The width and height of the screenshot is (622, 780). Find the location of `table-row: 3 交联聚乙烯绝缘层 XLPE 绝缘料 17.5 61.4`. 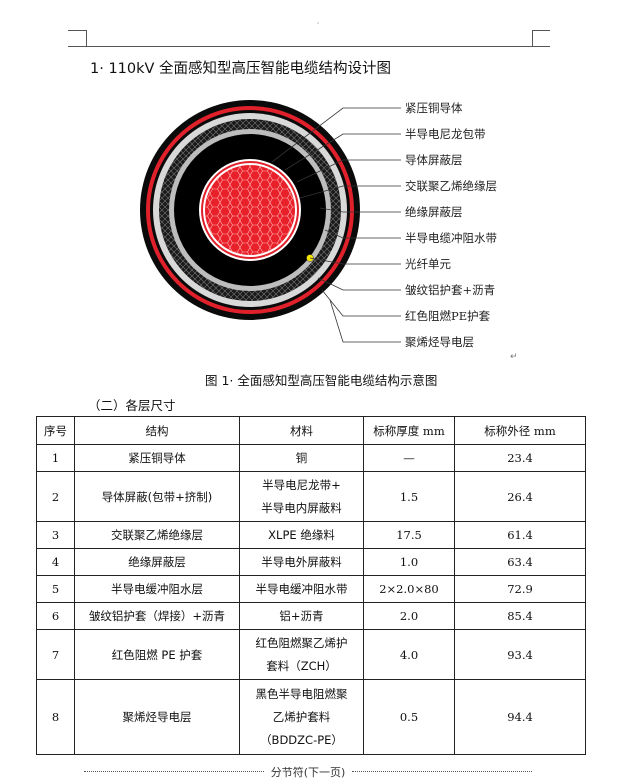

table-row: 3 交联聚乙烯绝缘层 XLPE 绝缘料 17.5 61.4 is located at coordinates (311, 535).